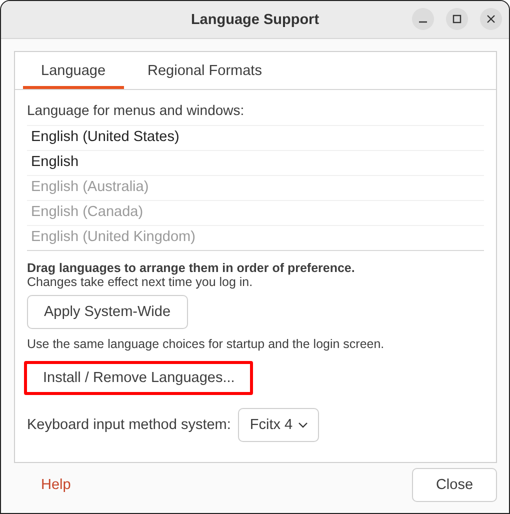 The width and height of the screenshot is (510, 514). What do you see at coordinates (73, 70) in the screenshot?
I see `tab: Language` at bounding box center [73, 70].